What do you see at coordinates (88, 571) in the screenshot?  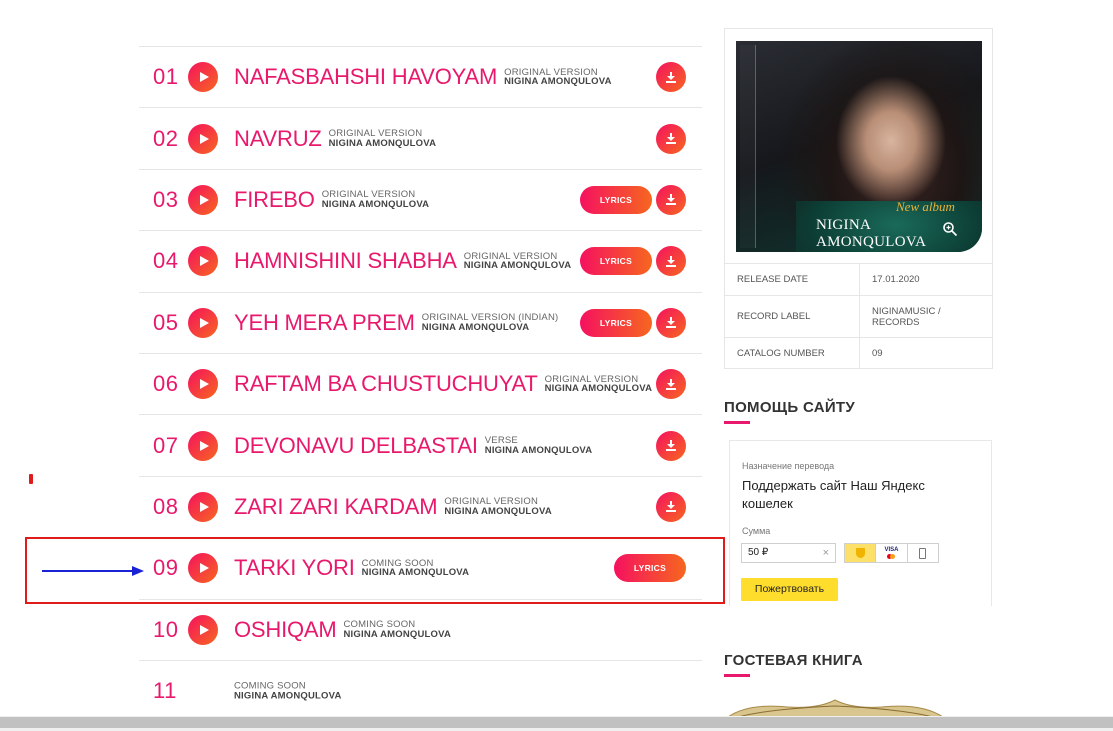 I see `arrow-icon` at bounding box center [88, 571].